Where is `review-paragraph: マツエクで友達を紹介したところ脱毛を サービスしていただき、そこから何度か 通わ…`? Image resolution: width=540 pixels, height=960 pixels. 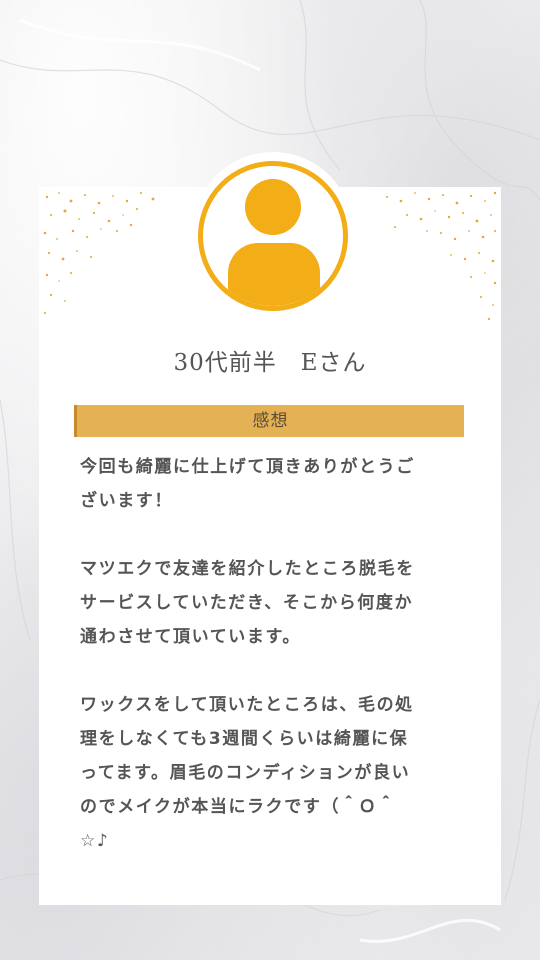
review-paragraph: マツエクで友達を紹介したところ脱毛を サービスしていただき、そこから何度か 通わ… is located at coordinates (247, 603).